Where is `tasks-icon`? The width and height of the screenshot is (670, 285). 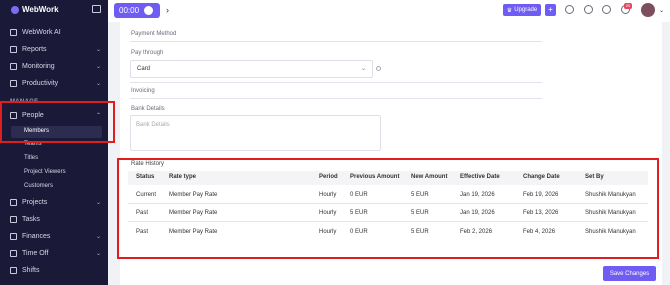
tasks-icon is located at coordinates (13, 219).